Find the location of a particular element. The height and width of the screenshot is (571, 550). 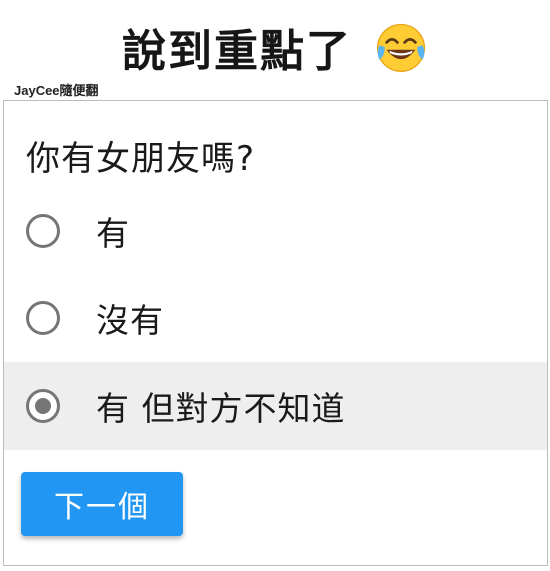

option-label: 有 但對方不知道 is located at coordinates (221, 408).